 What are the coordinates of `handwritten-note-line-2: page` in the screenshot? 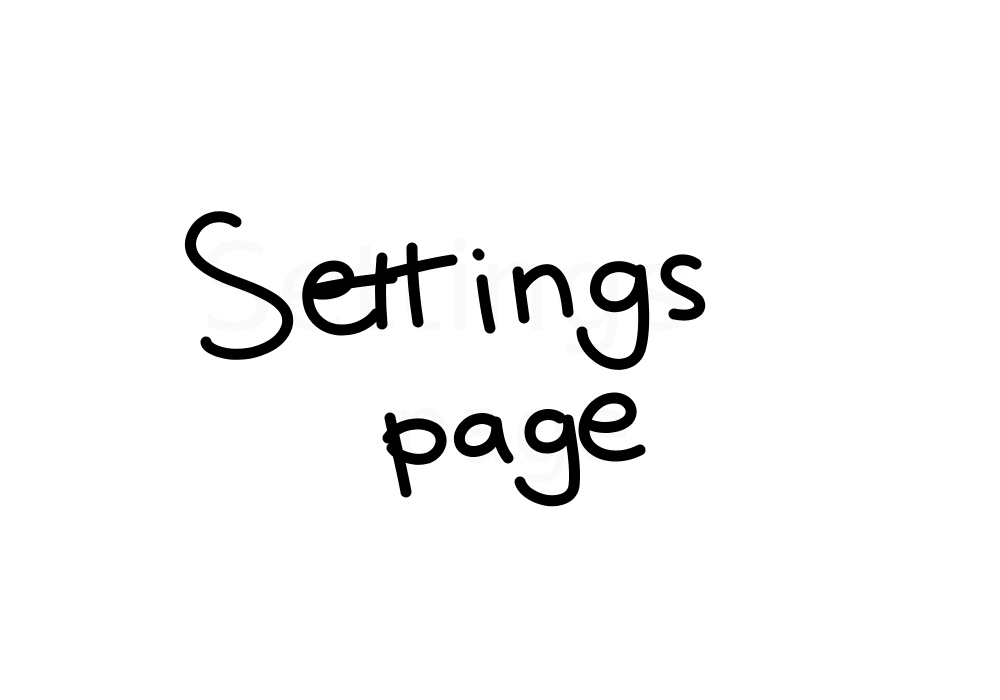 It's located at (512, 429).